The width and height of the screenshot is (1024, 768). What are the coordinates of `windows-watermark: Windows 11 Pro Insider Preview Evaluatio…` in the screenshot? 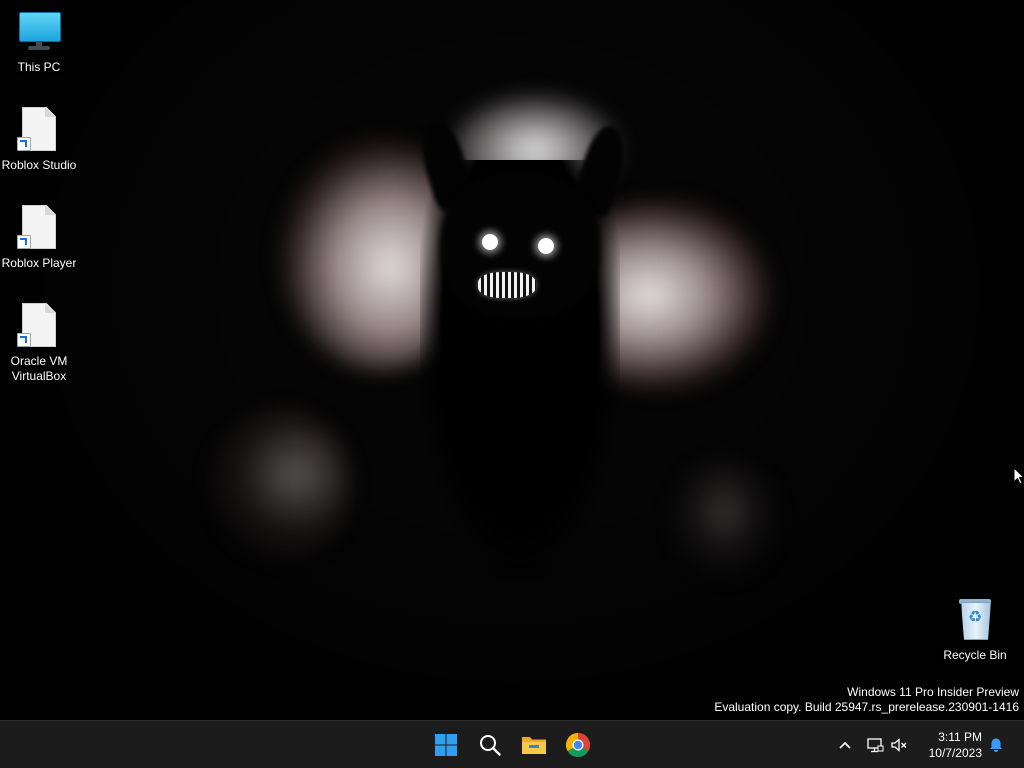 It's located at (866, 700).